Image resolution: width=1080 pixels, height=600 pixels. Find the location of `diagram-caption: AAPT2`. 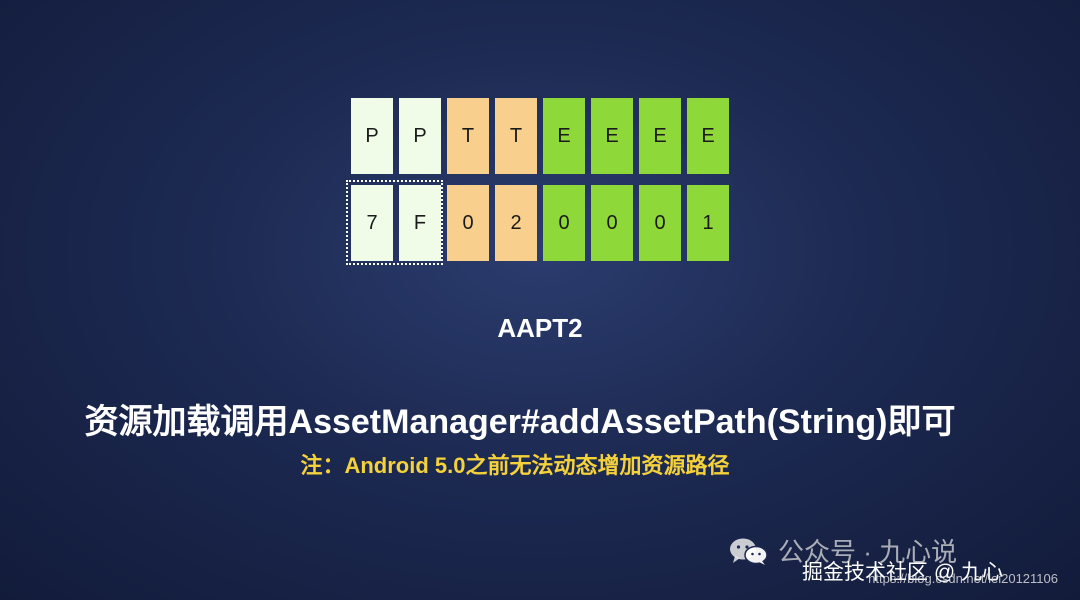

diagram-caption: AAPT2 is located at coordinates (540, 328).